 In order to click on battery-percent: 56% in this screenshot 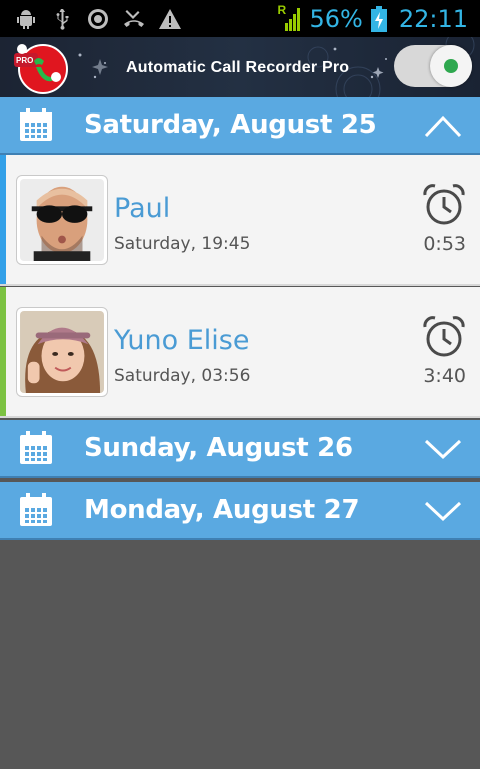, I will do `click(336, 18)`.